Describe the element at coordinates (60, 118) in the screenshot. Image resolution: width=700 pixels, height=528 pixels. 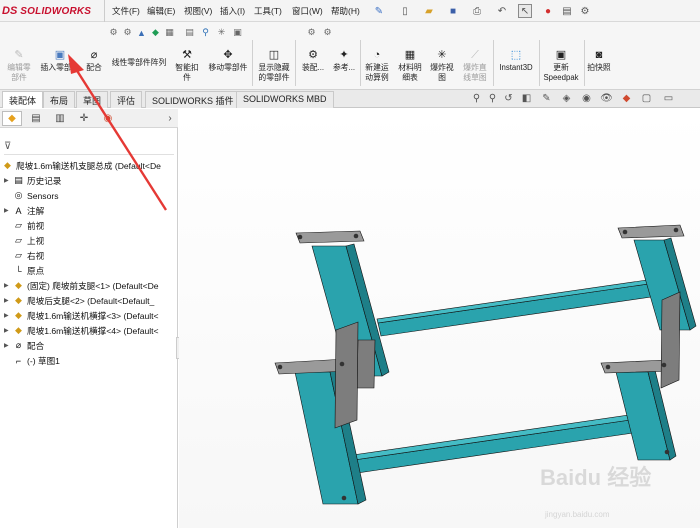
I see `configuration-manager-tab: ▥` at that location.